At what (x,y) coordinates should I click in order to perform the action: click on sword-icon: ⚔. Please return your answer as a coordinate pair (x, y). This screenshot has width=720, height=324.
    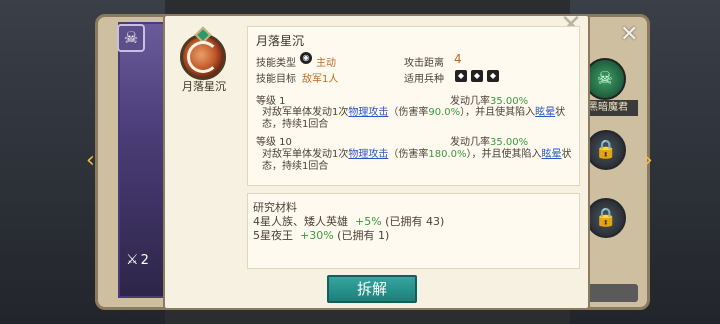
    Looking at the image, I should click on (132, 260).